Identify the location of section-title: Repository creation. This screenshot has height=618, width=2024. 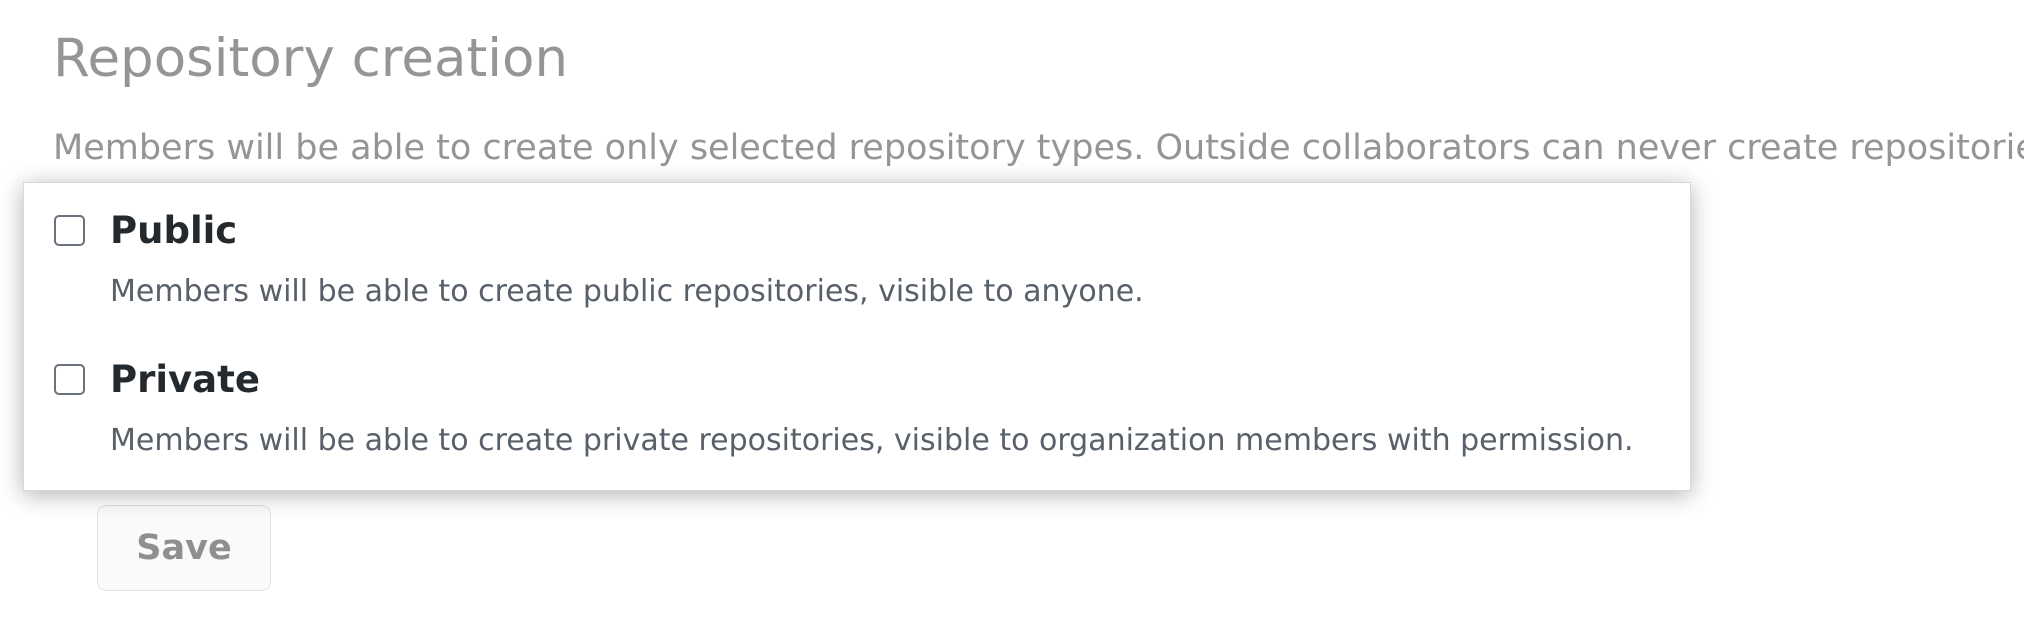
(311, 58).